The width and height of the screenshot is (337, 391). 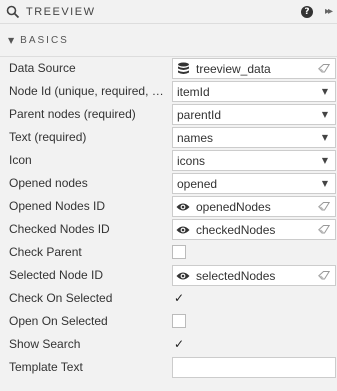 What do you see at coordinates (48, 183) in the screenshot?
I see `property-label: Opened nodes` at bounding box center [48, 183].